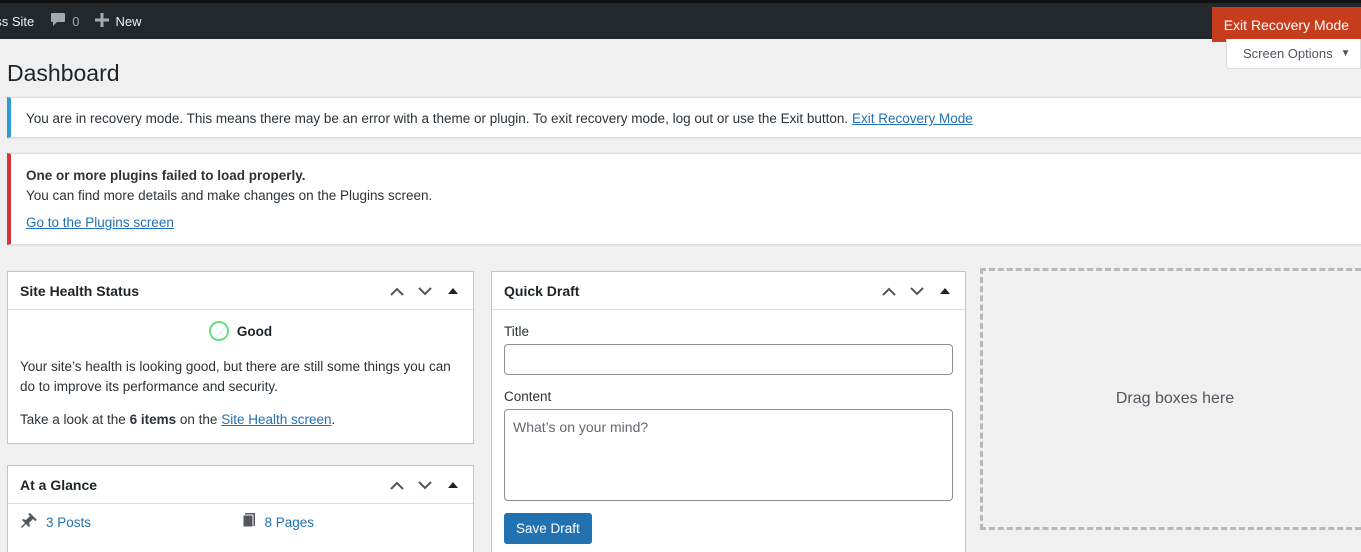 The image size is (1361, 552). What do you see at coordinates (276, 419) in the screenshot?
I see `site-health-screen-link: Site Health screen` at bounding box center [276, 419].